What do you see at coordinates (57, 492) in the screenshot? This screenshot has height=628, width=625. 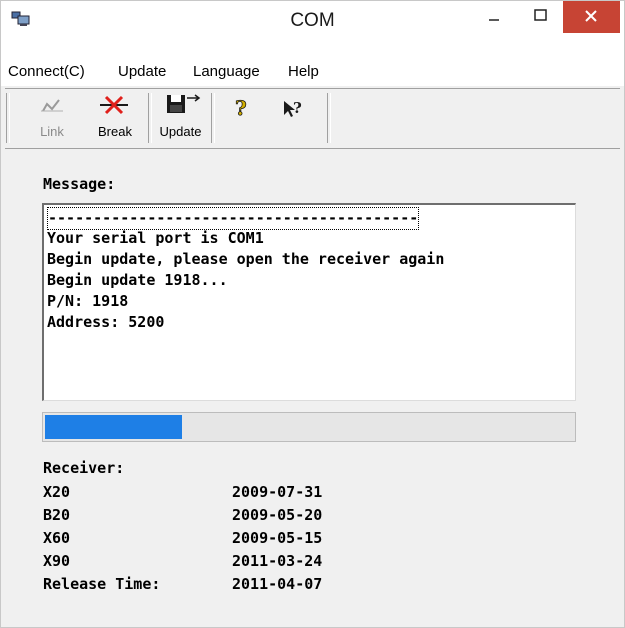 I see `receiver-model: X20` at bounding box center [57, 492].